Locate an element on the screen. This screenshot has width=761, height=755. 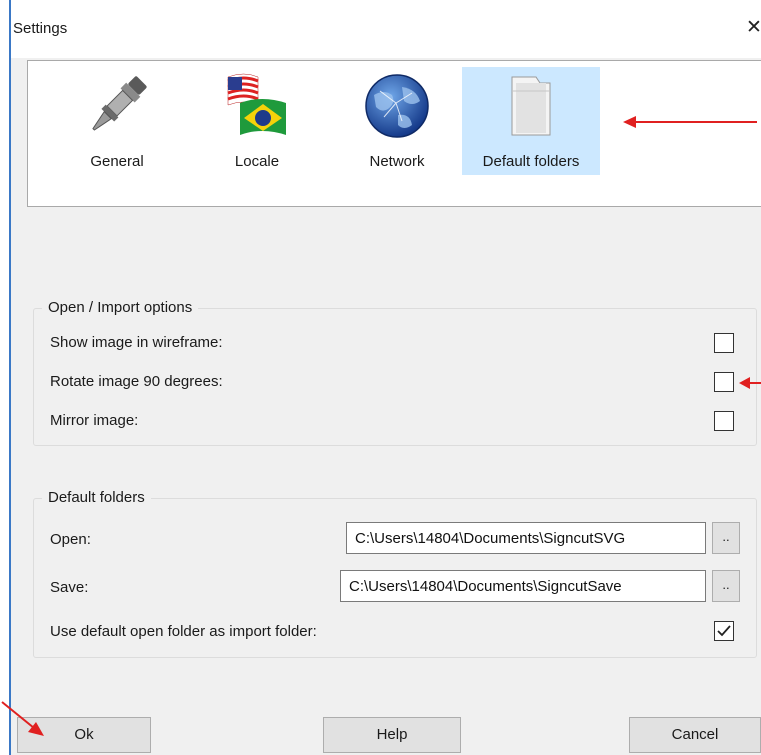
open-browse-button: .. is located at coordinates (726, 538).